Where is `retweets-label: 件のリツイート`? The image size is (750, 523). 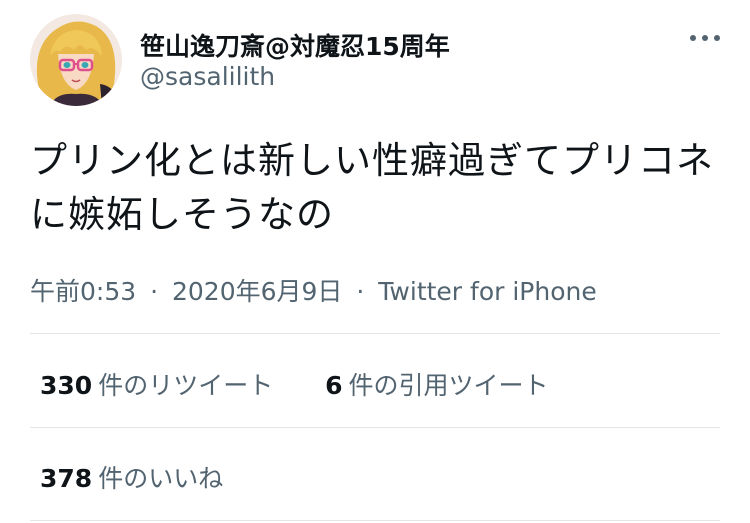
retweets-label: 件のリツイート is located at coordinates (186, 385).